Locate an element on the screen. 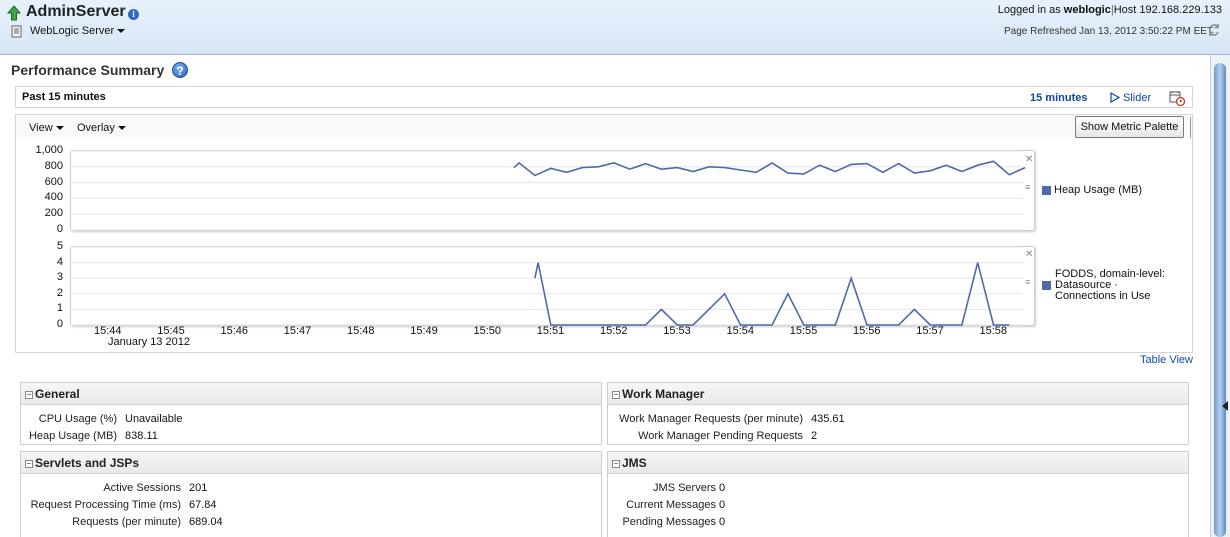 This screenshot has height=537, width=1230. wm-requests-label: Work Manager Requests (per minute) is located at coordinates (711, 419).